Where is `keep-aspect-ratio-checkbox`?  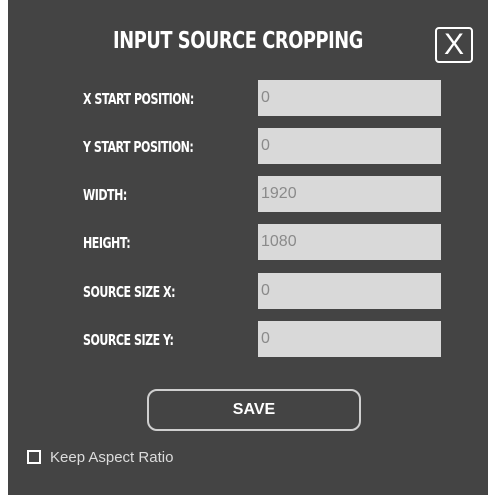 keep-aspect-ratio-checkbox is located at coordinates (34, 457).